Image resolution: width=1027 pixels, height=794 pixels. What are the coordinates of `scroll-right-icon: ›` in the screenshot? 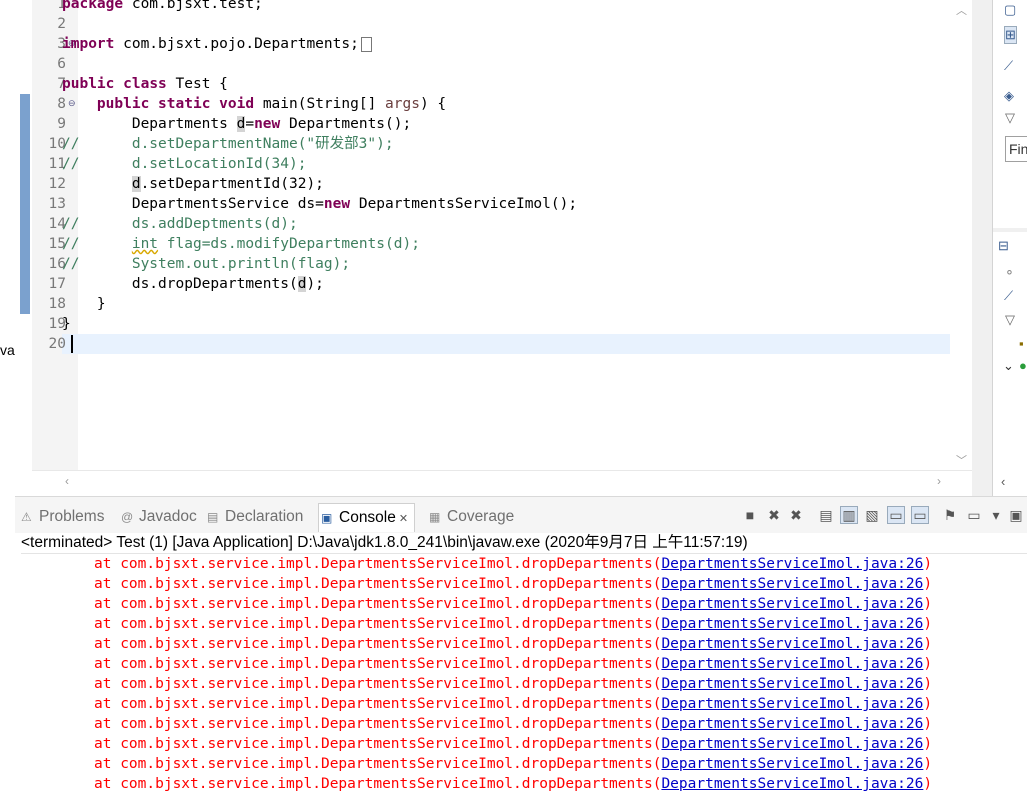 It's located at (939, 481).